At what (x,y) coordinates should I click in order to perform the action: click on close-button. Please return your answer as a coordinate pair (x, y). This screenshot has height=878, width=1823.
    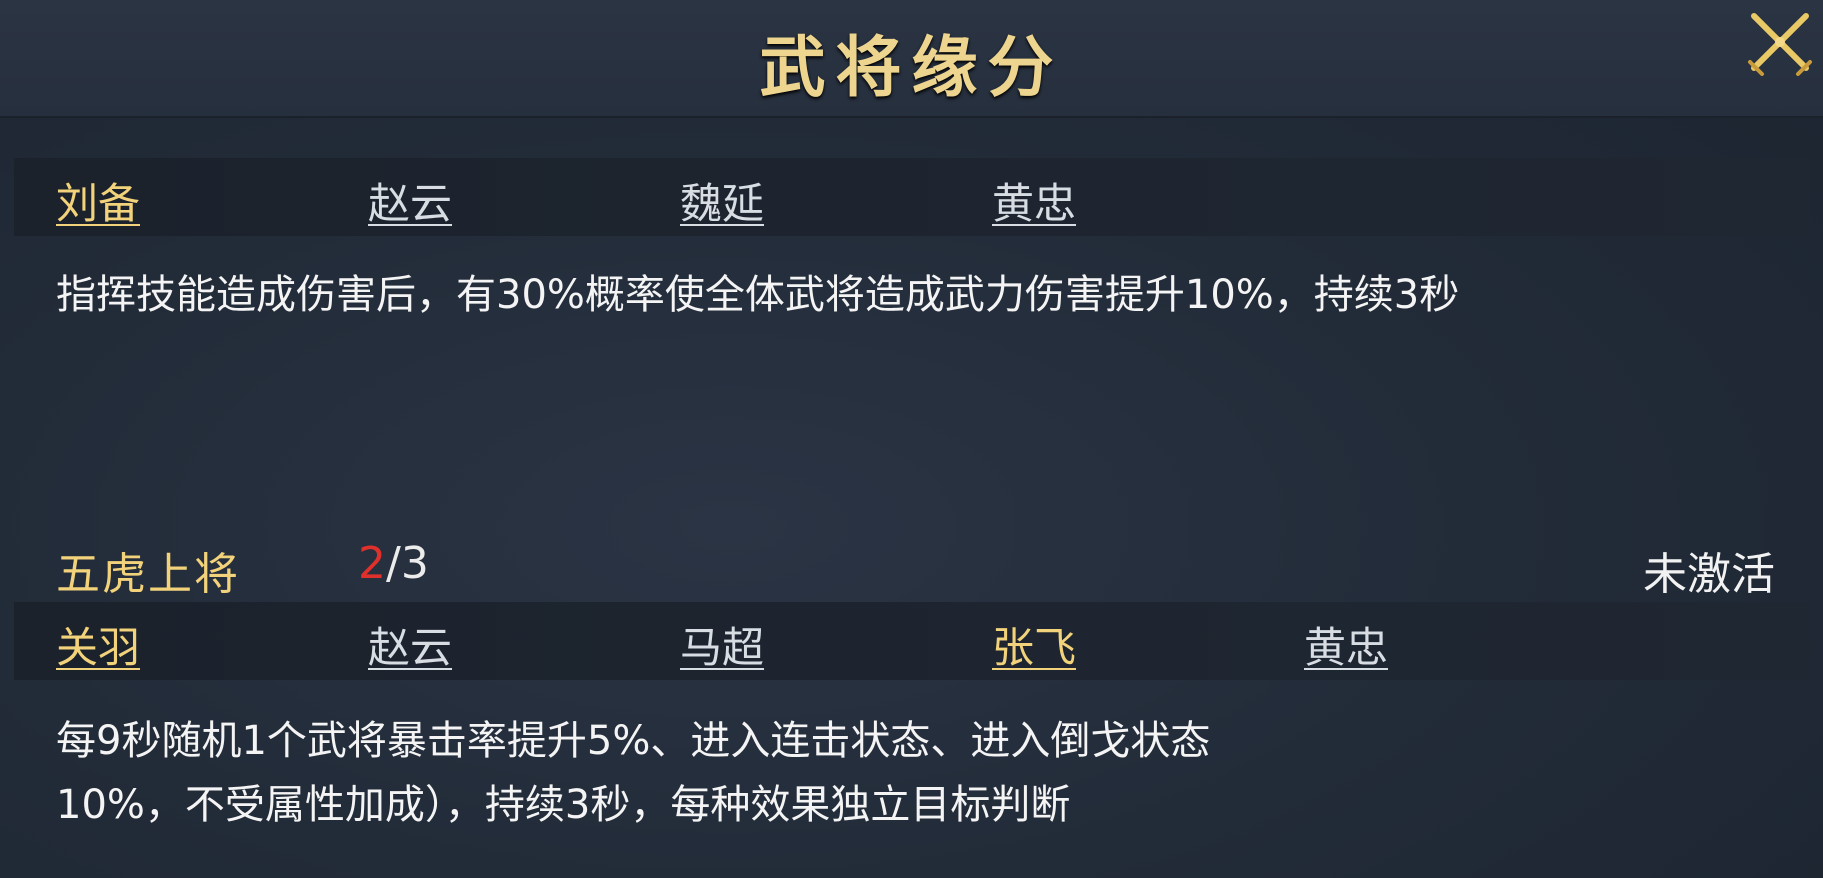
    Looking at the image, I should click on (1780, 44).